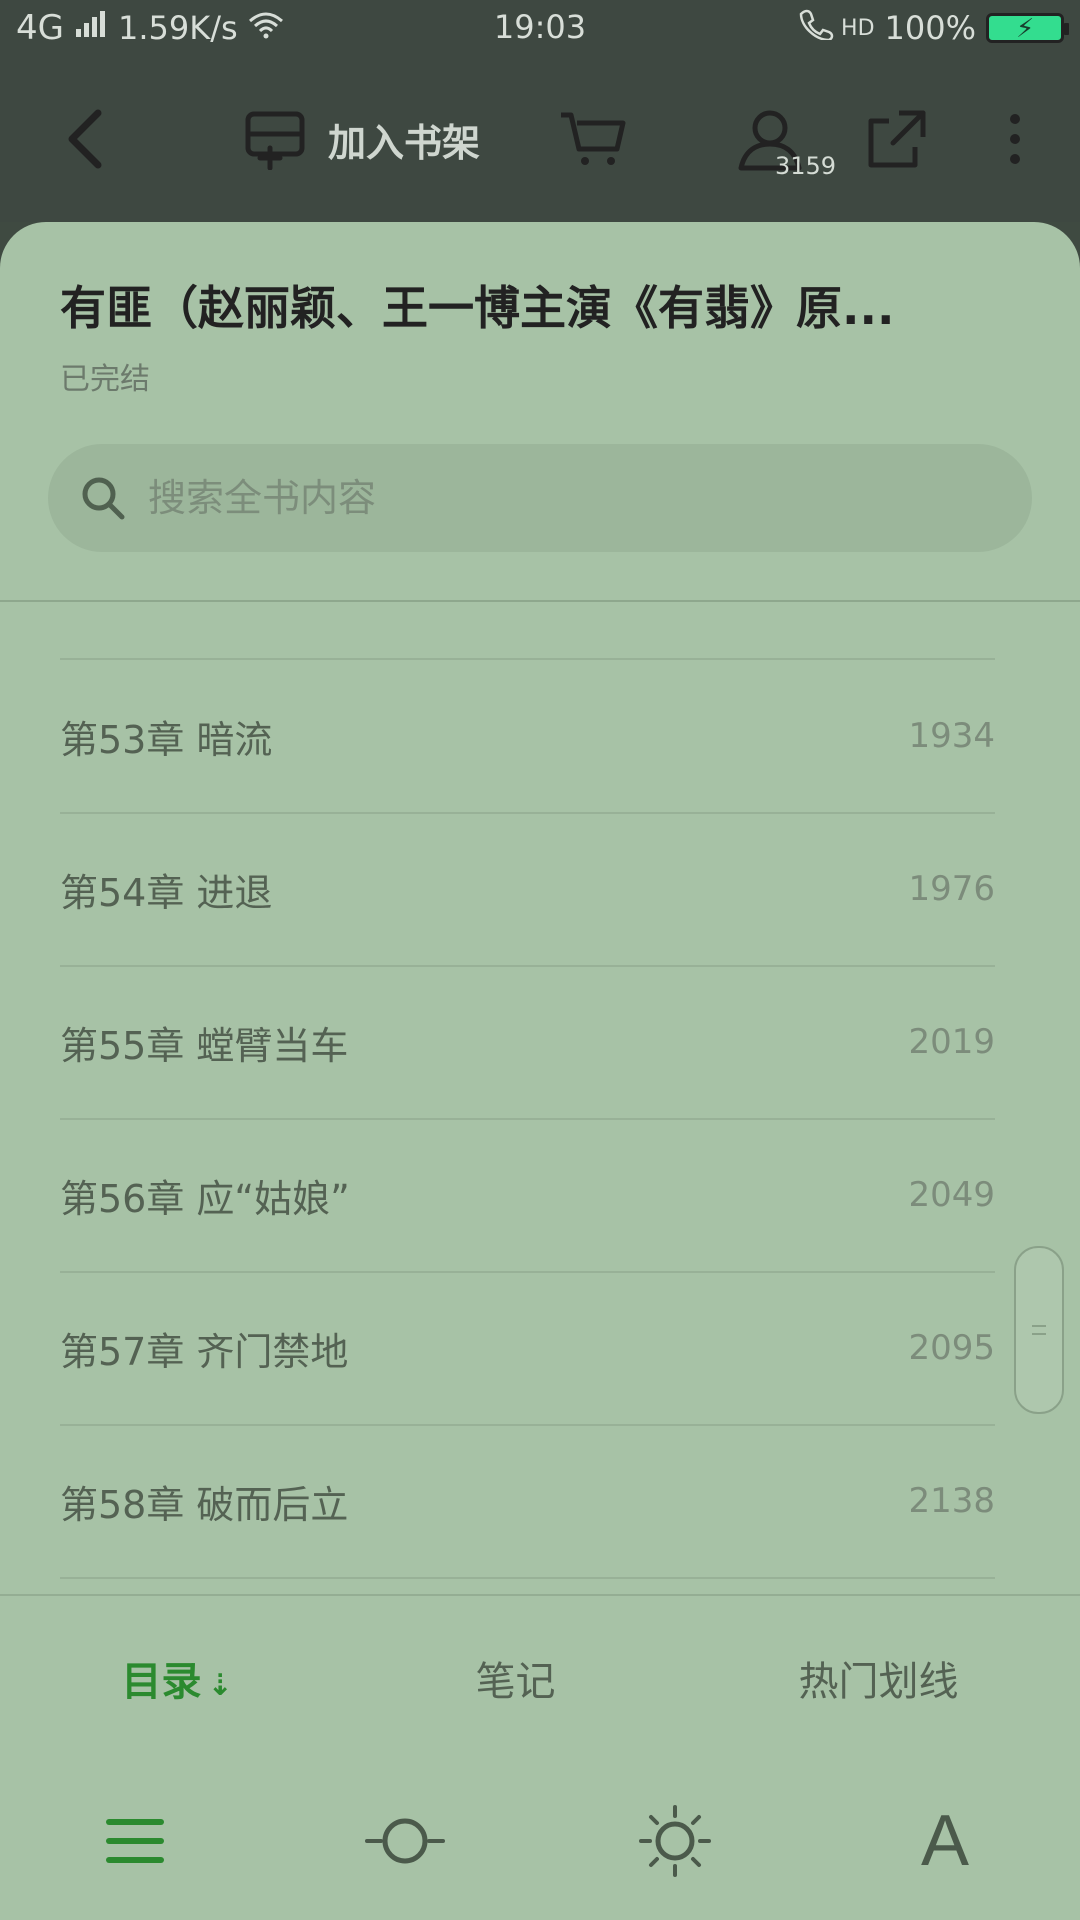 The height and width of the screenshot is (1920, 1080). What do you see at coordinates (806, 166) in the screenshot?
I see `user-count-badge: 3159` at bounding box center [806, 166].